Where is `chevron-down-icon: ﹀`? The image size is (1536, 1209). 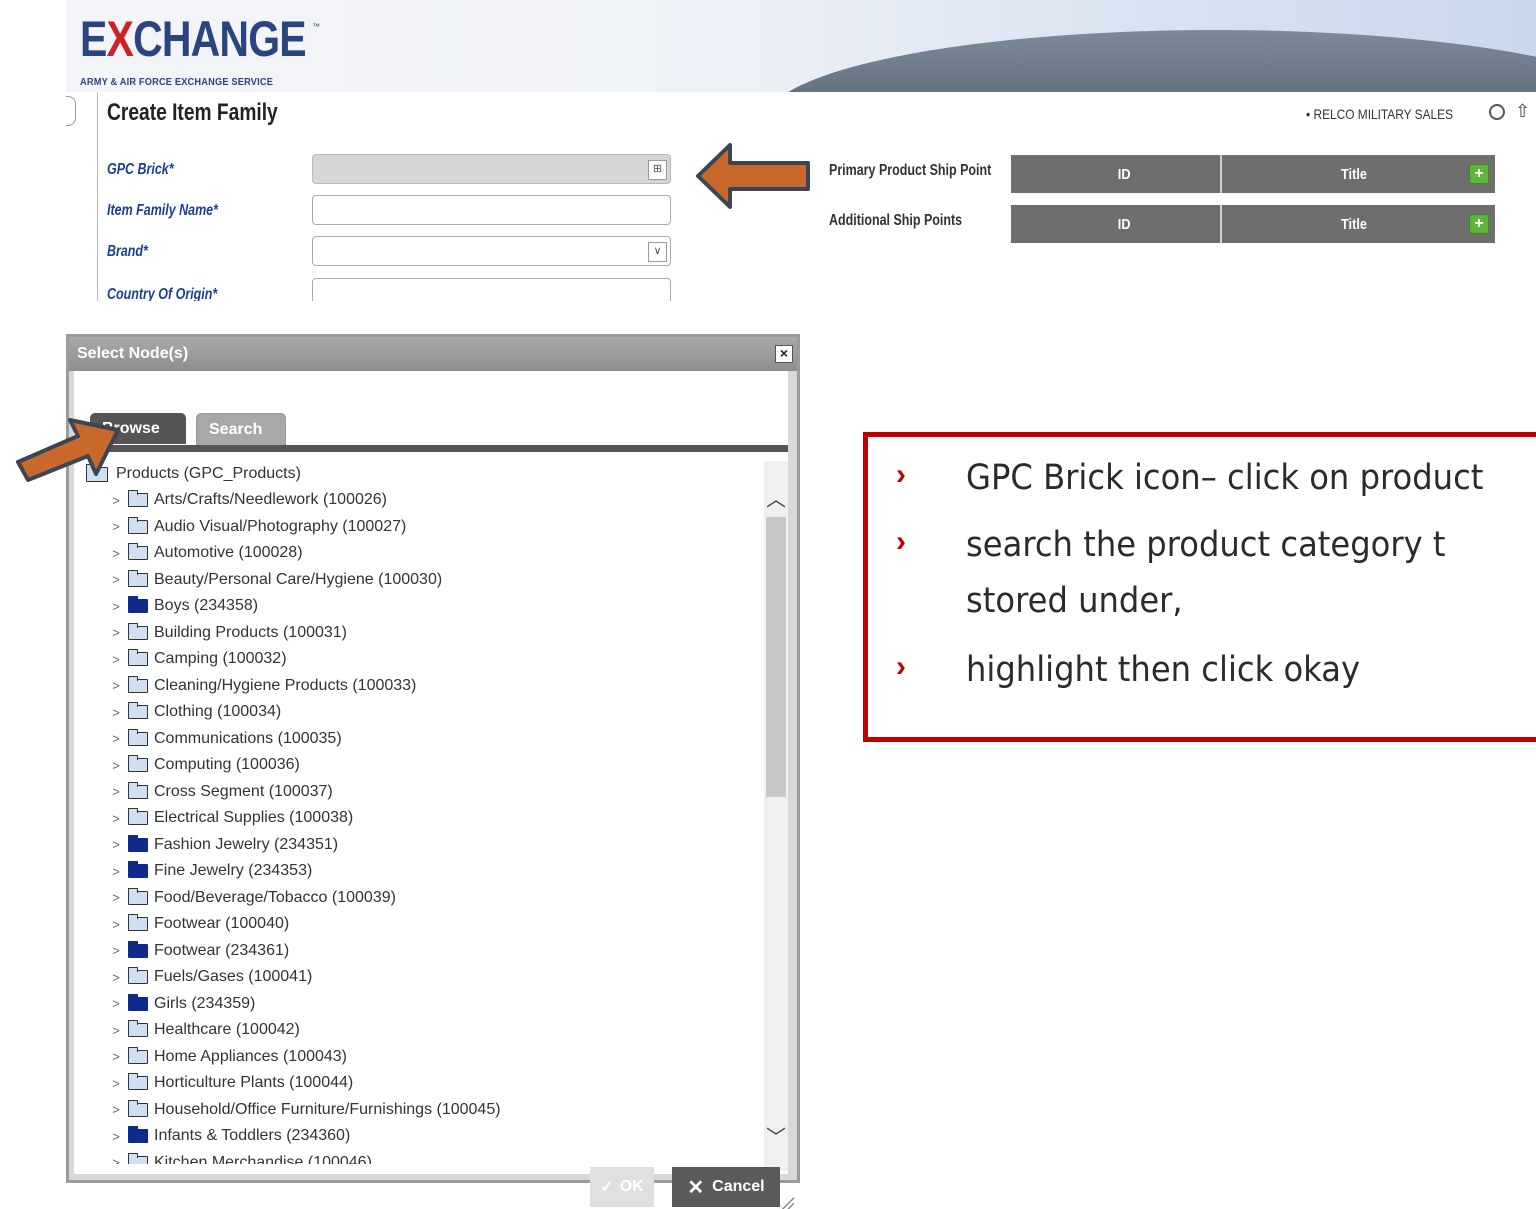
chevron-down-icon: ﹀ is located at coordinates (776, 1135).